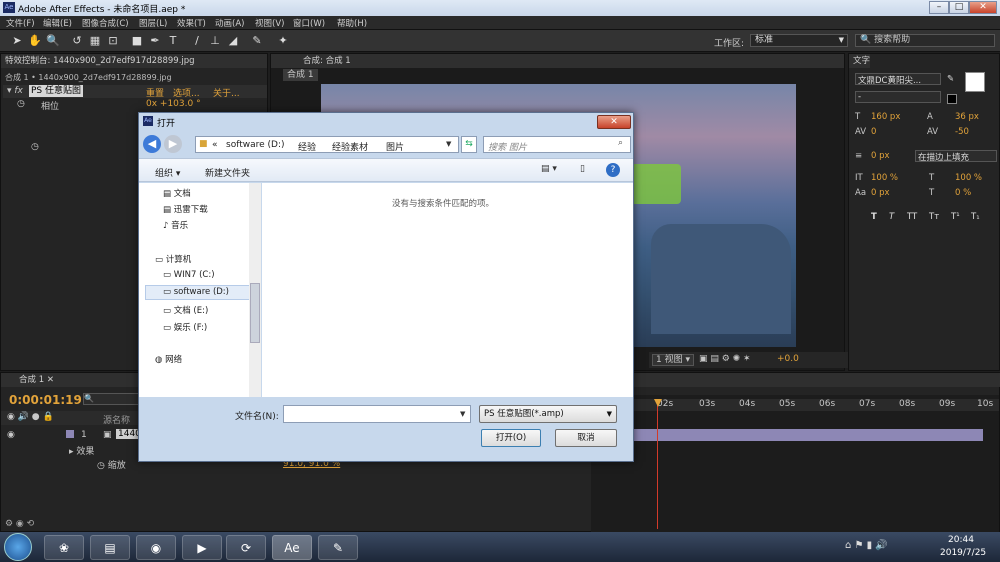 The image size is (1000, 562). Describe the element at coordinates (35, 41) in the screenshot. I see `hand-tool-icon: ✋` at that location.